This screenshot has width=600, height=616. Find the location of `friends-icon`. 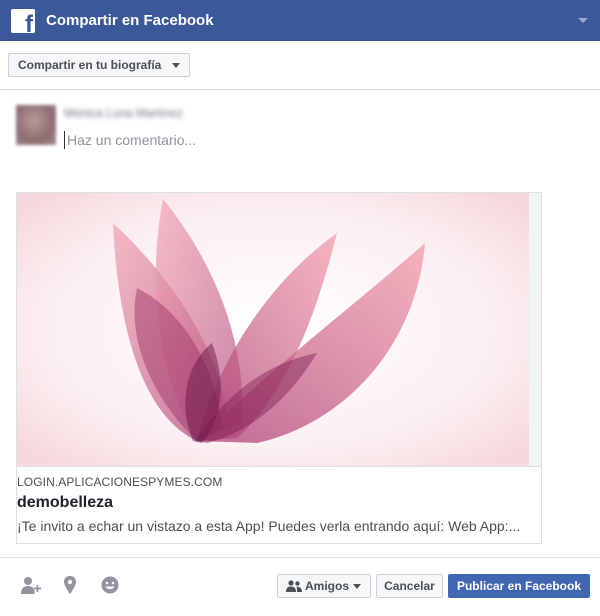

friends-icon is located at coordinates (294, 586).